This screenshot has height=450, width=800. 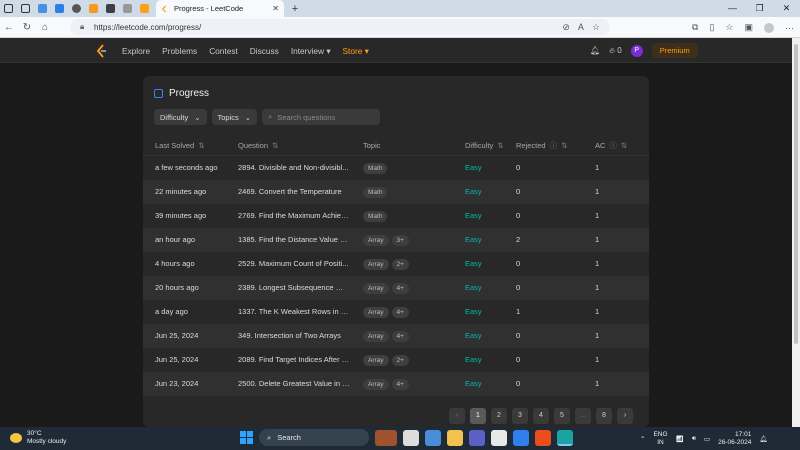 What do you see at coordinates (565, 437) in the screenshot?
I see `edge-icon` at bounding box center [565, 437].